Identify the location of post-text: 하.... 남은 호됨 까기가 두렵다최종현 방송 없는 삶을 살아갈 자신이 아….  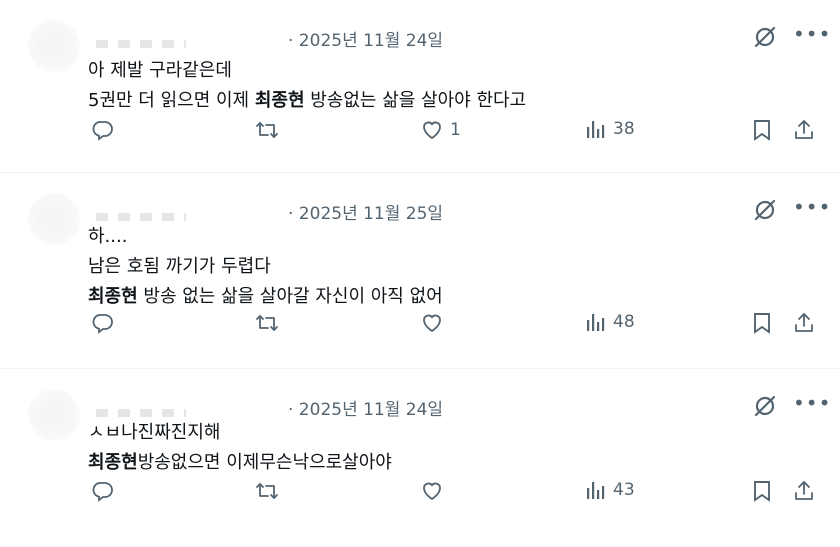
(265, 267).